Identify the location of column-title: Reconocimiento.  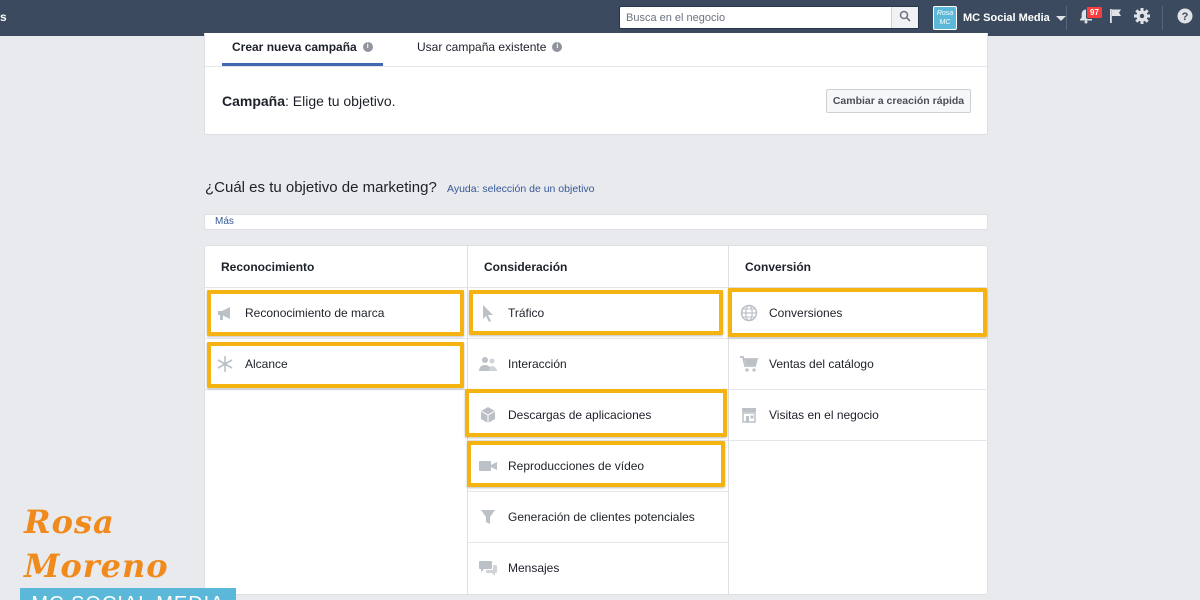
(268, 267).